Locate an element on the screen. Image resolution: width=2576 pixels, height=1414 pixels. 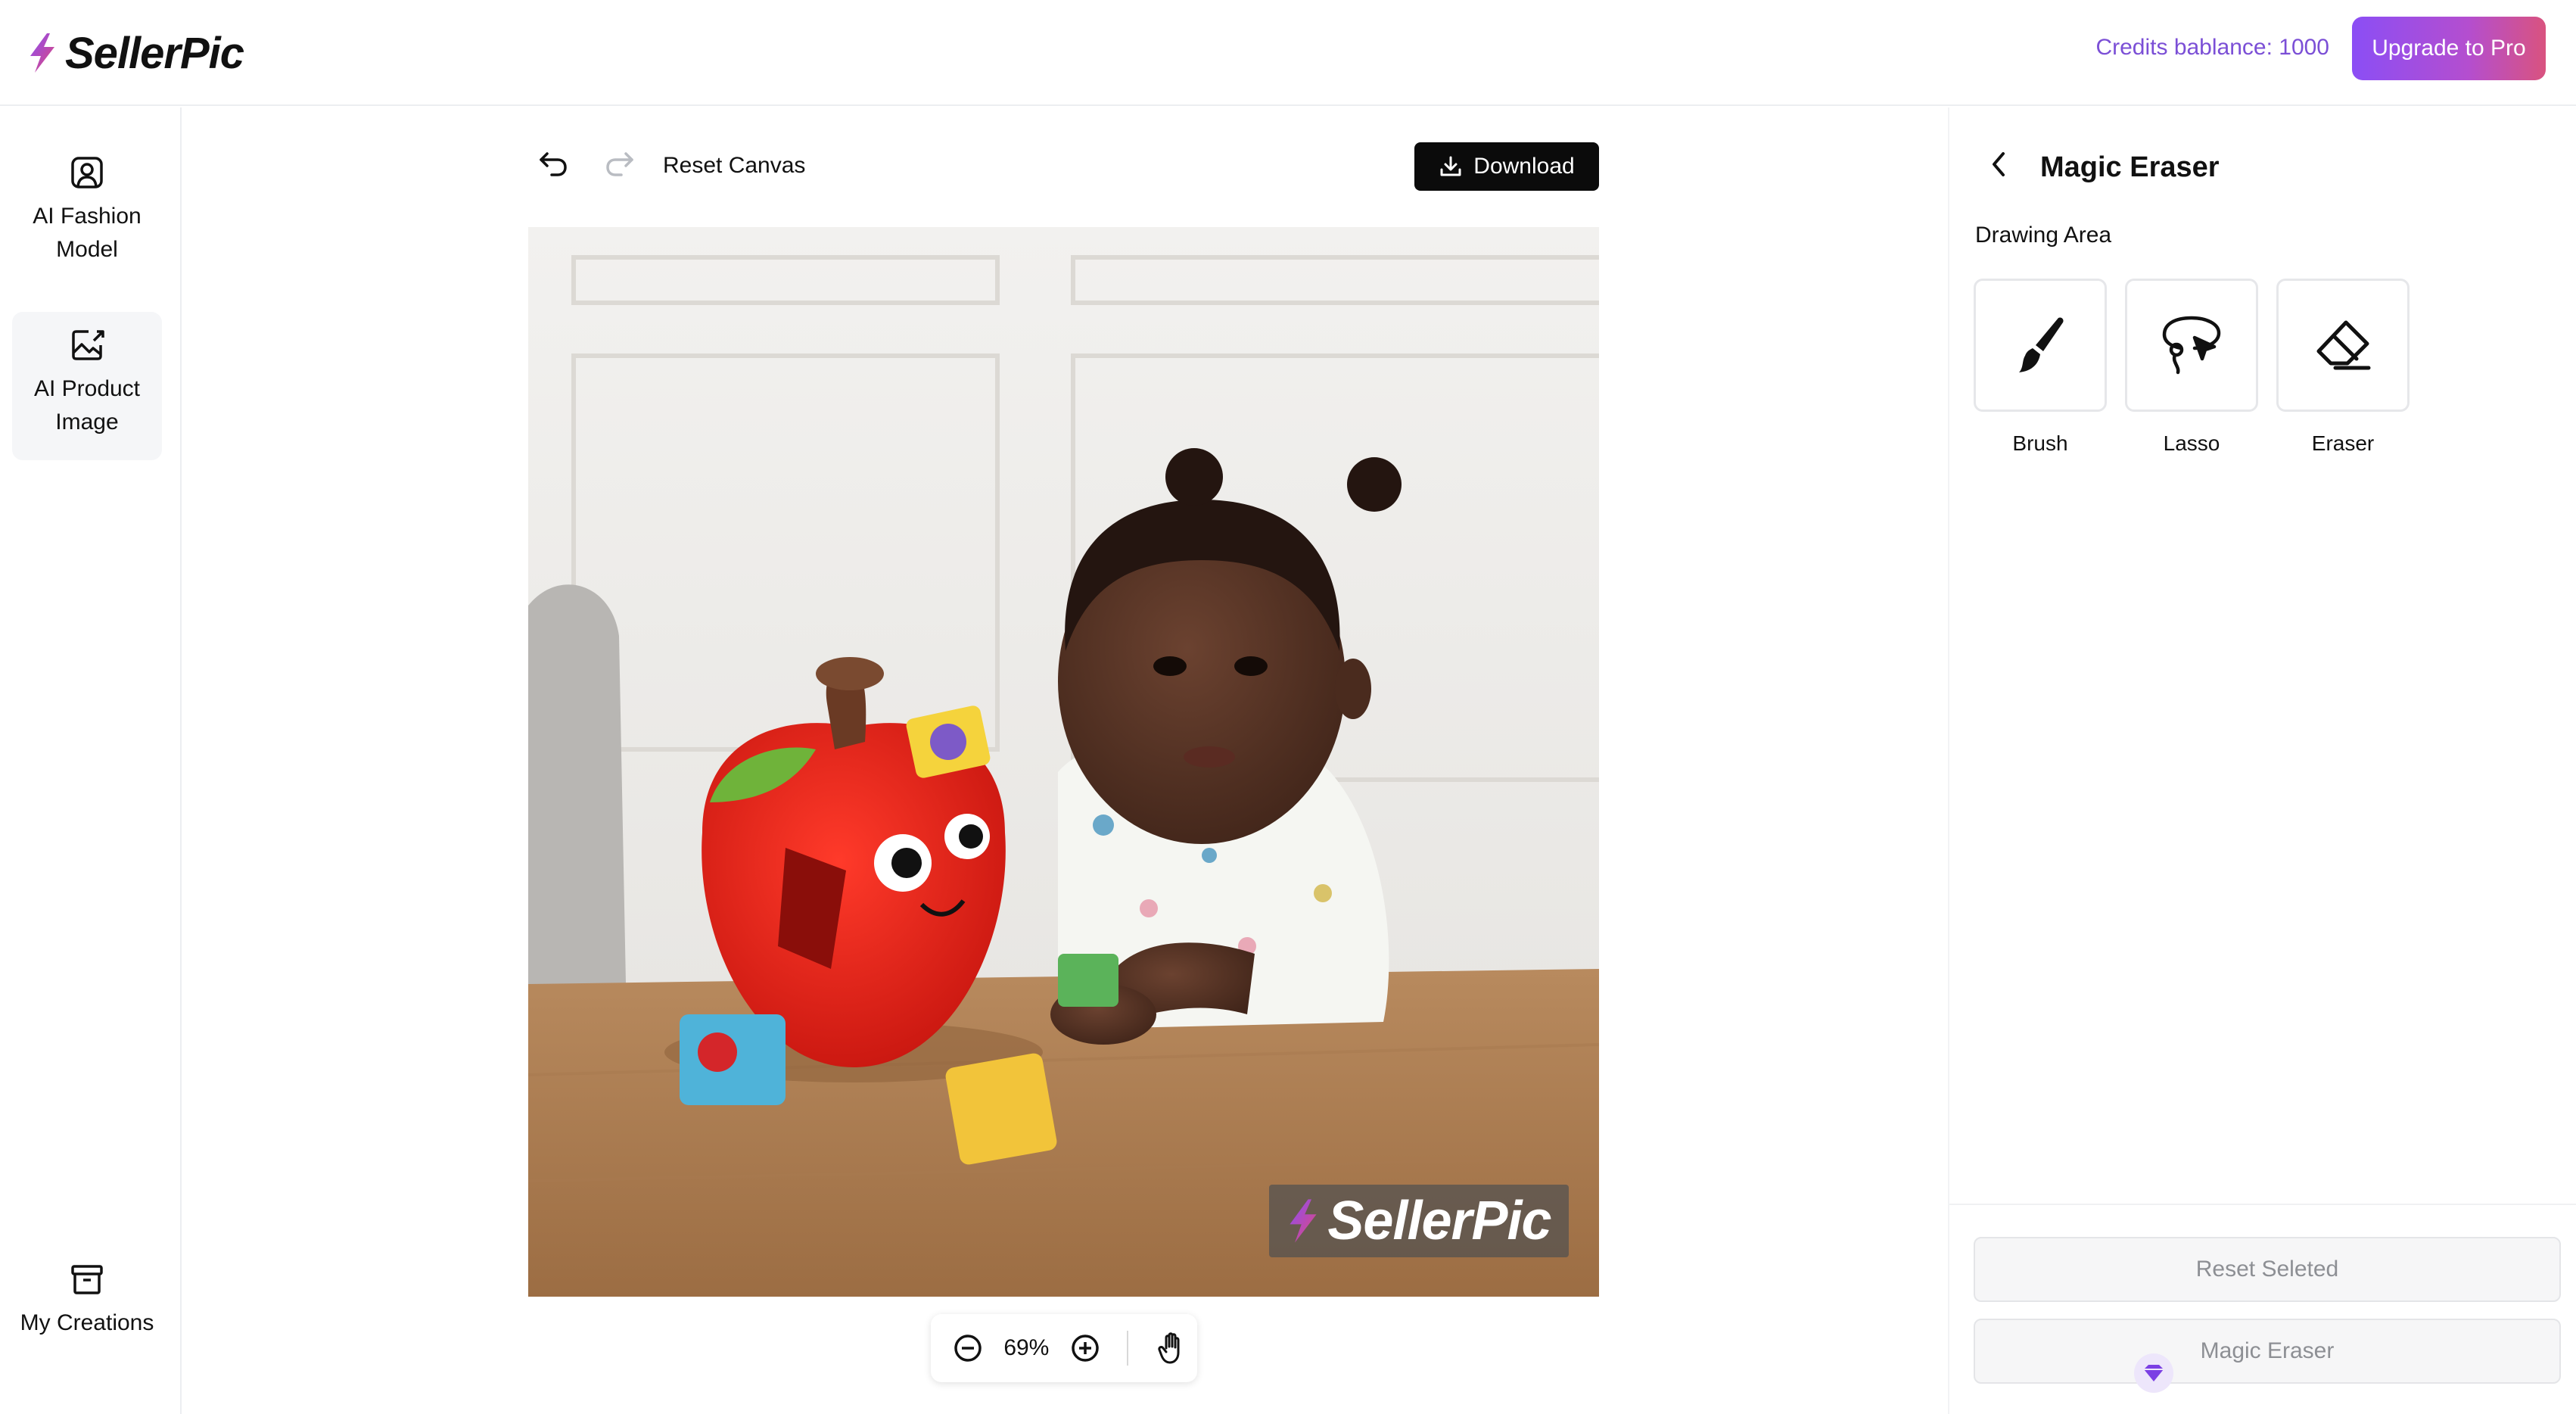
tool-brush: Brush is located at coordinates (2040, 368).